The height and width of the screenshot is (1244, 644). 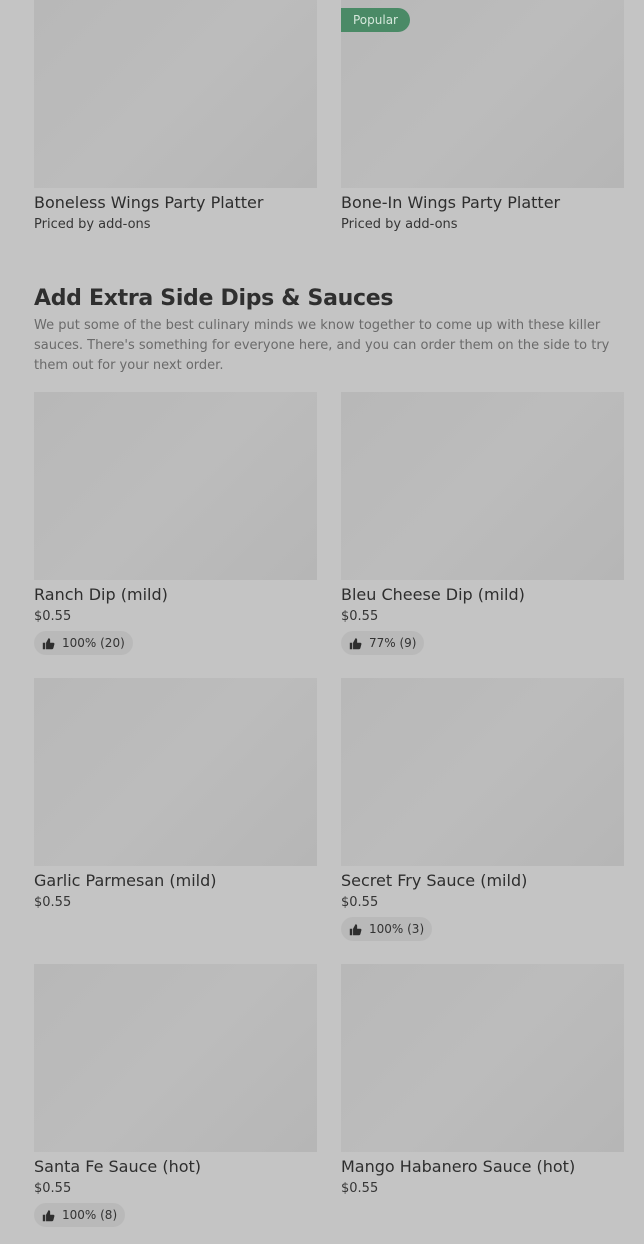 What do you see at coordinates (93, 643) in the screenshot?
I see `rating-text: 100% (20)` at bounding box center [93, 643].